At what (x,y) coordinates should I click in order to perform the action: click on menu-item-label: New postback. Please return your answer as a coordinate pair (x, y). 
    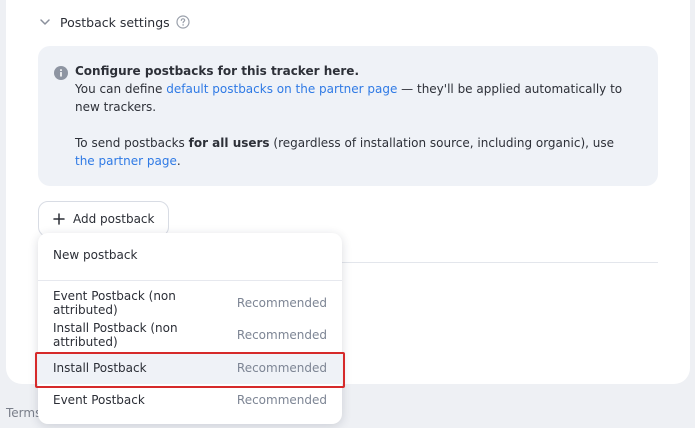
    Looking at the image, I should click on (95, 255).